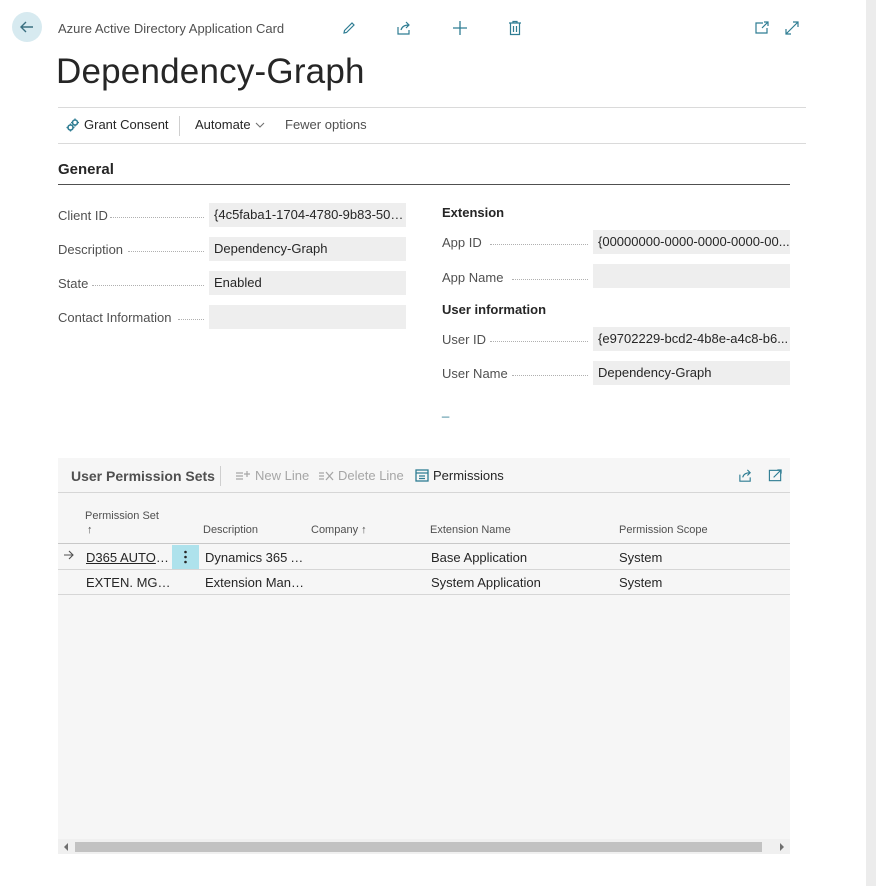  What do you see at coordinates (179, 126) in the screenshot?
I see `action-separator` at bounding box center [179, 126].